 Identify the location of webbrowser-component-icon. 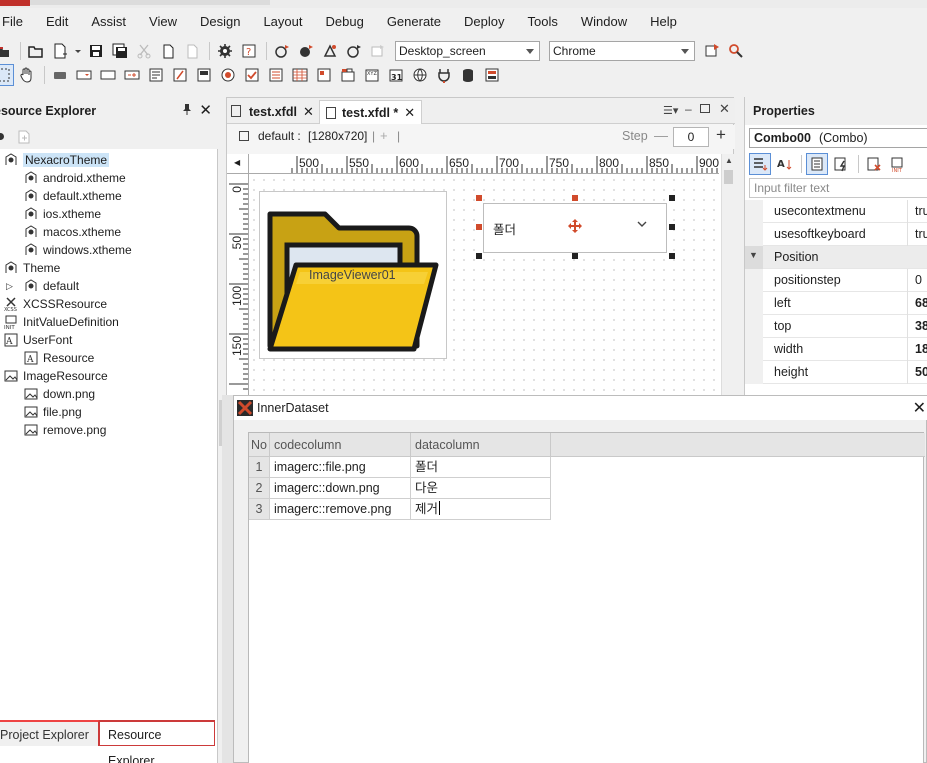
(420, 75).